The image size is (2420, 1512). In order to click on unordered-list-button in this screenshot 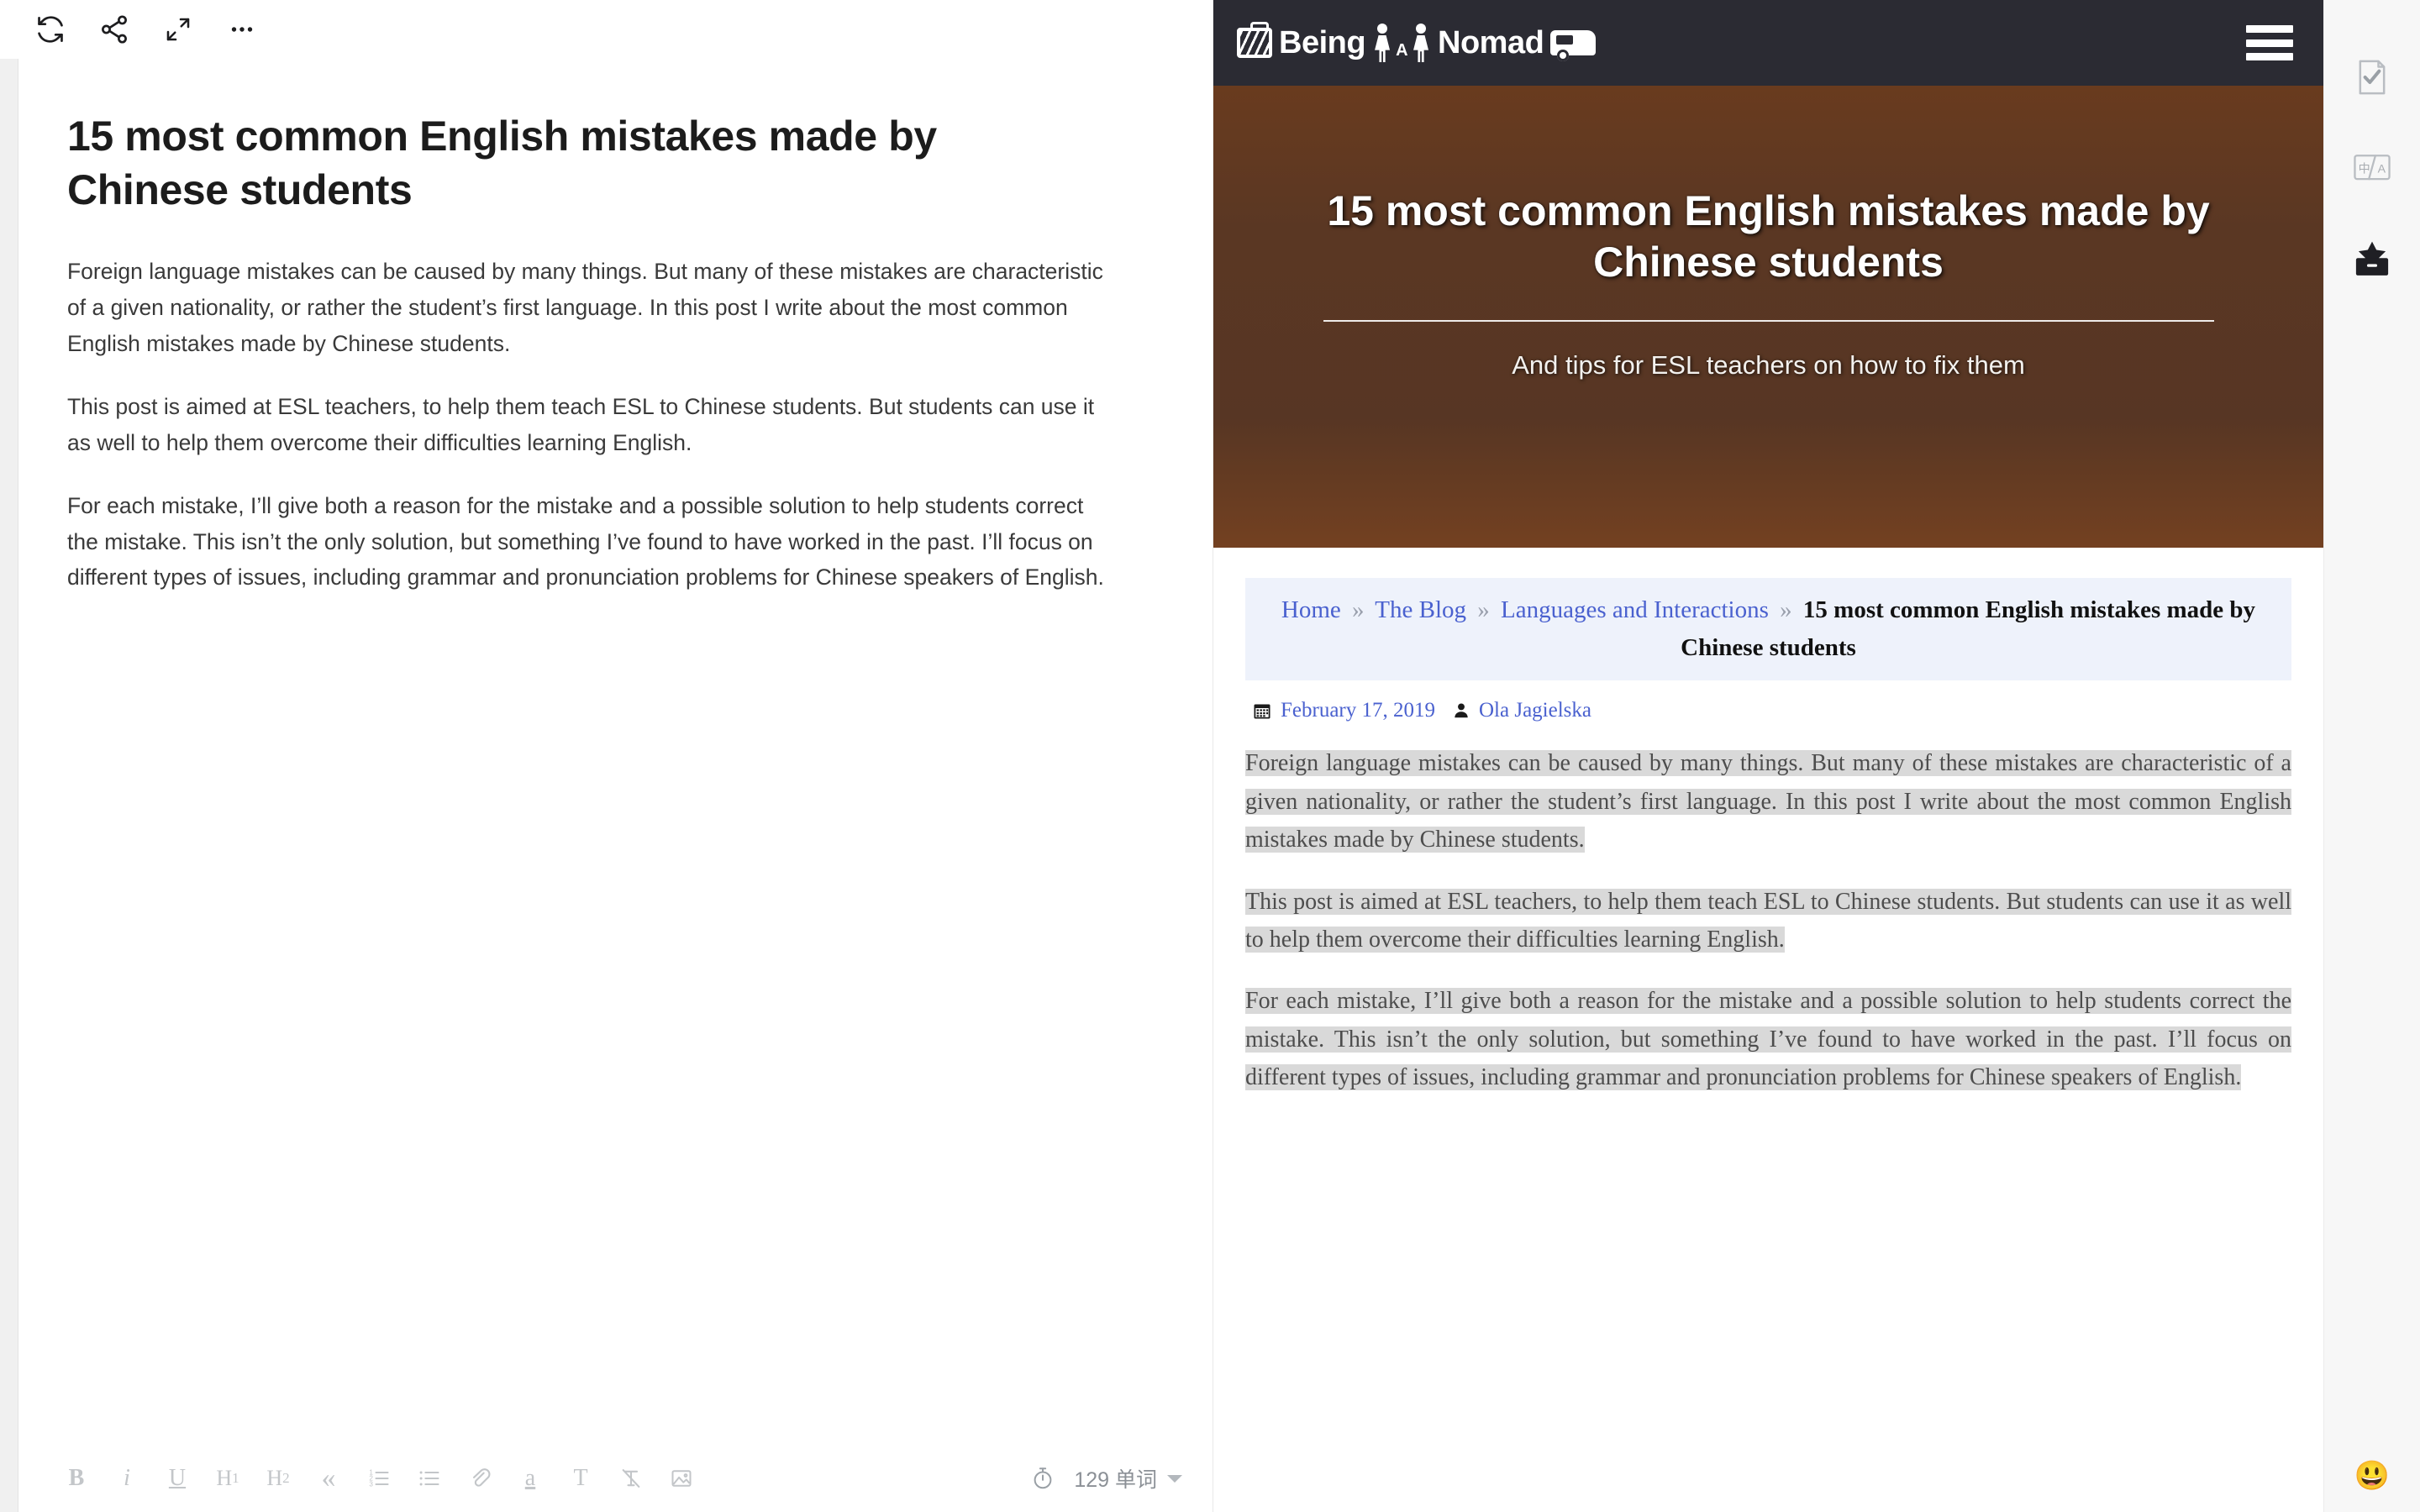, I will do `click(429, 1478)`.